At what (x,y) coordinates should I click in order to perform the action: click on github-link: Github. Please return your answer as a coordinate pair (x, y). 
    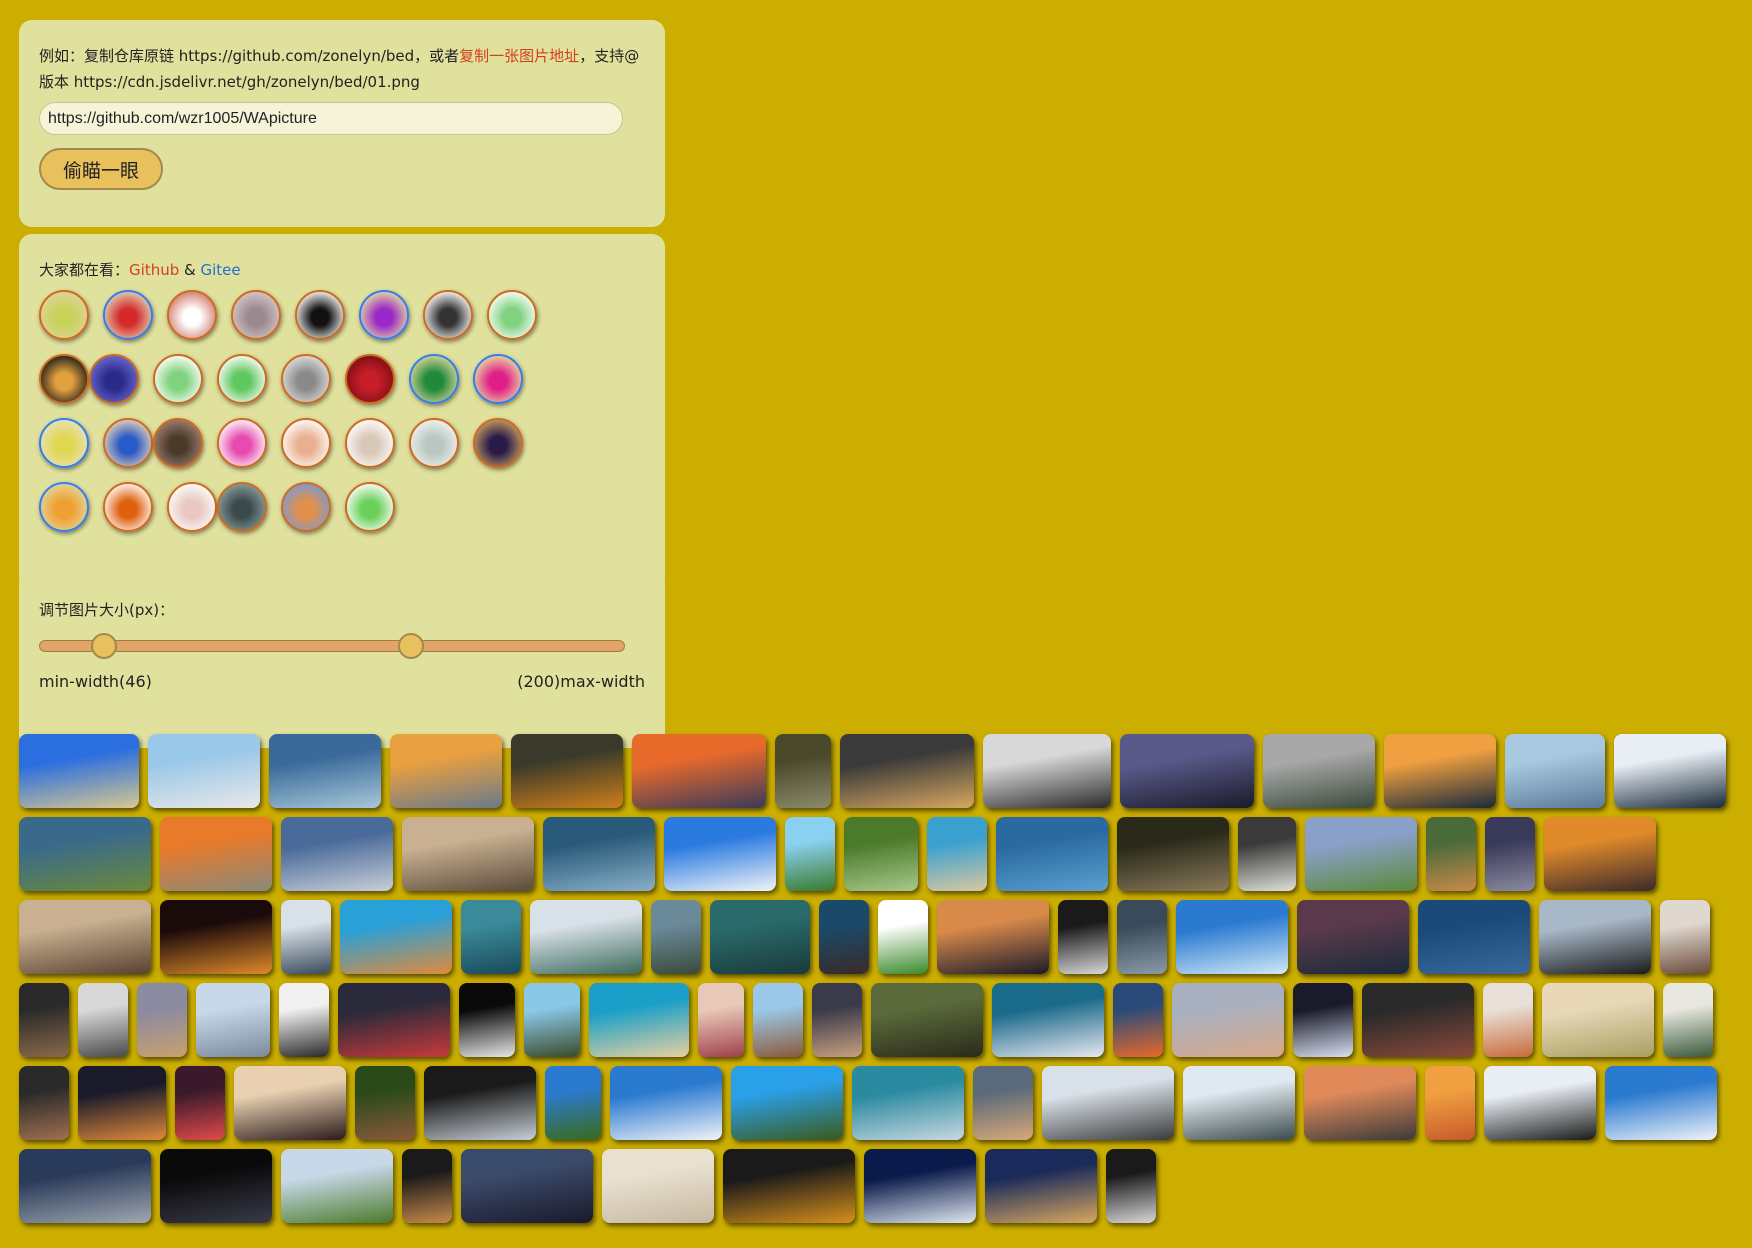
    Looking at the image, I should click on (154, 270).